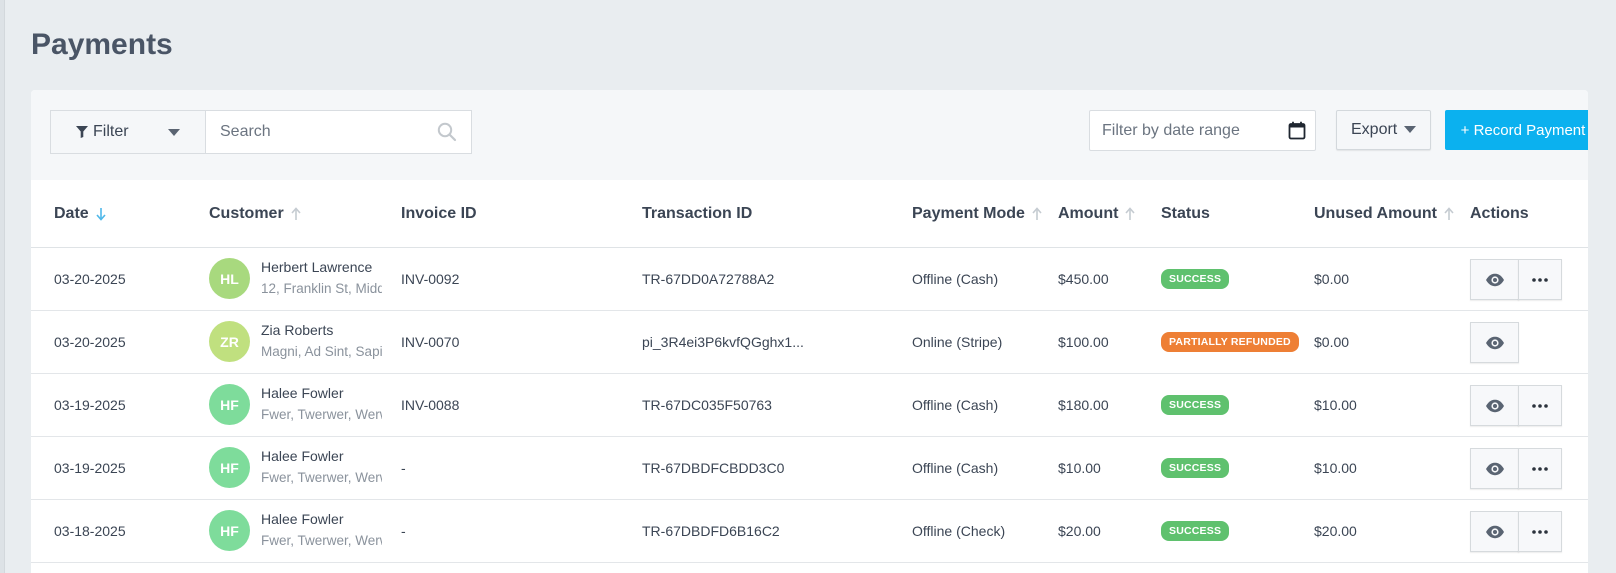 The width and height of the screenshot is (1616, 573). What do you see at coordinates (2, 286) in the screenshot?
I see `left-panel-edge` at bounding box center [2, 286].